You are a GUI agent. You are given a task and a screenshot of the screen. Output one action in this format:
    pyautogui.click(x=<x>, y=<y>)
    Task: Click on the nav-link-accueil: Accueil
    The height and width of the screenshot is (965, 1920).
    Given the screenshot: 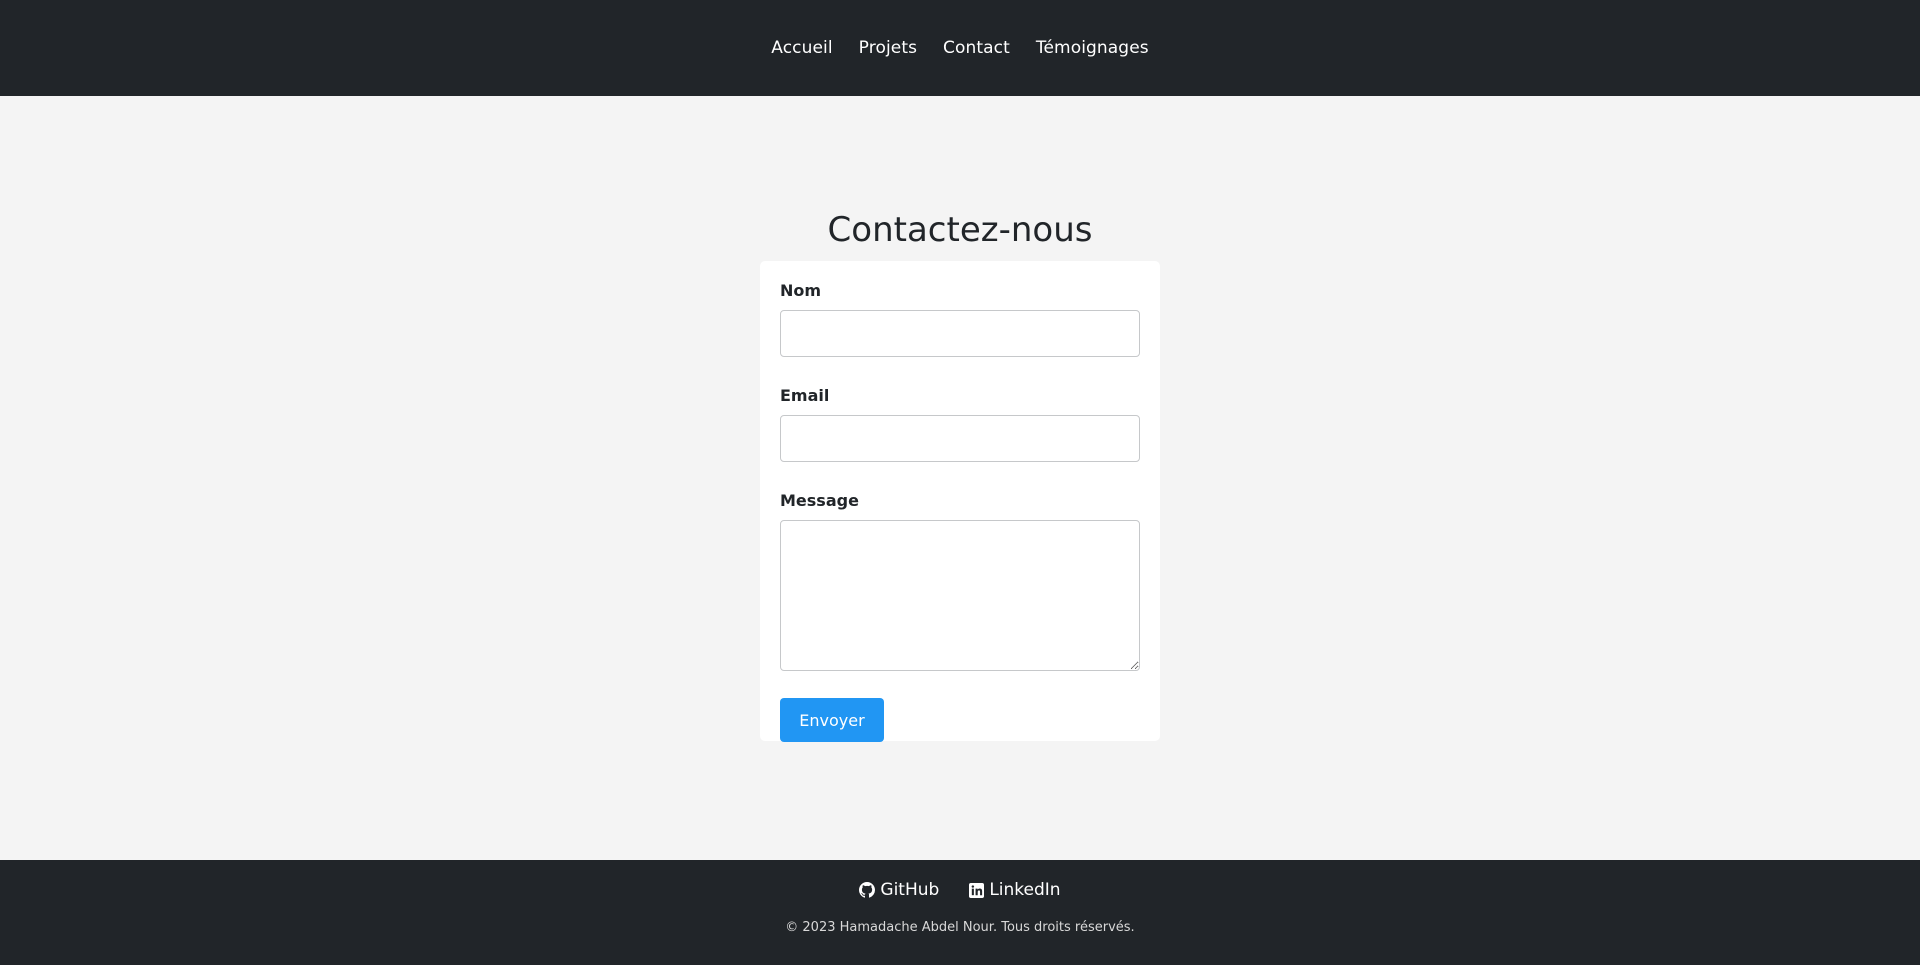 What is the action you would take?
    pyautogui.click(x=801, y=48)
    